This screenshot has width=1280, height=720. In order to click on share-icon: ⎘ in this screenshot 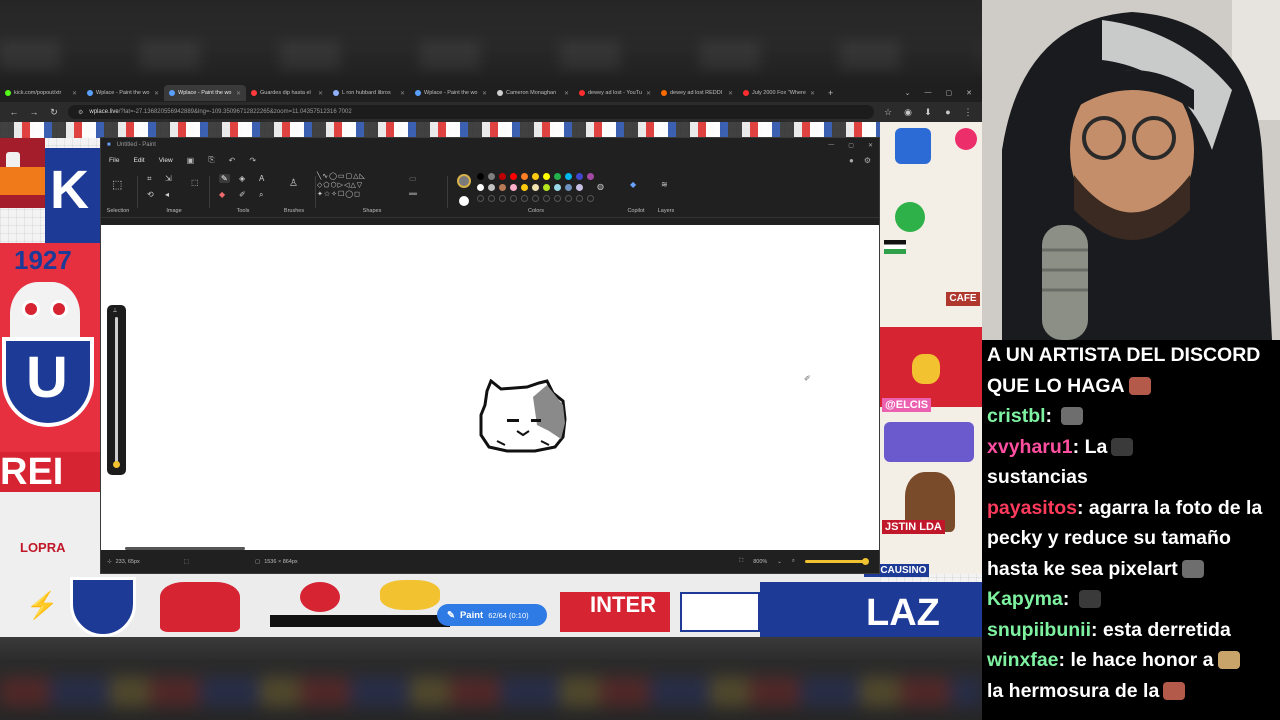, I will do `click(211, 160)`.